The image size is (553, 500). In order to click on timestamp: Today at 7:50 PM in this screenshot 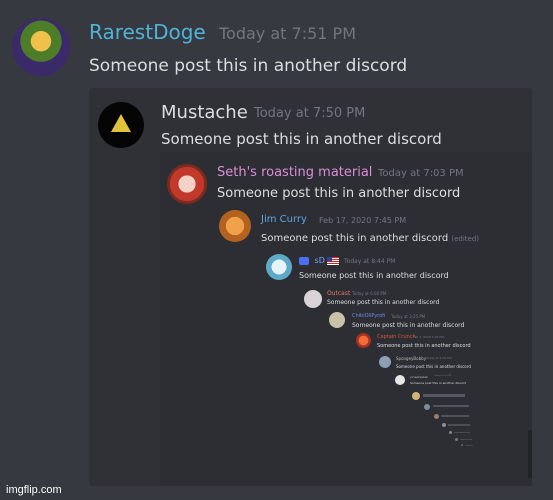, I will do `click(310, 113)`.